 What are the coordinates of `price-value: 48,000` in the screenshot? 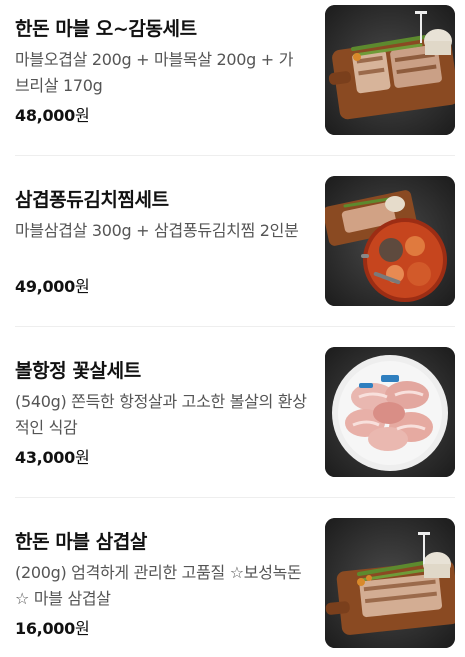 It's located at (45, 115).